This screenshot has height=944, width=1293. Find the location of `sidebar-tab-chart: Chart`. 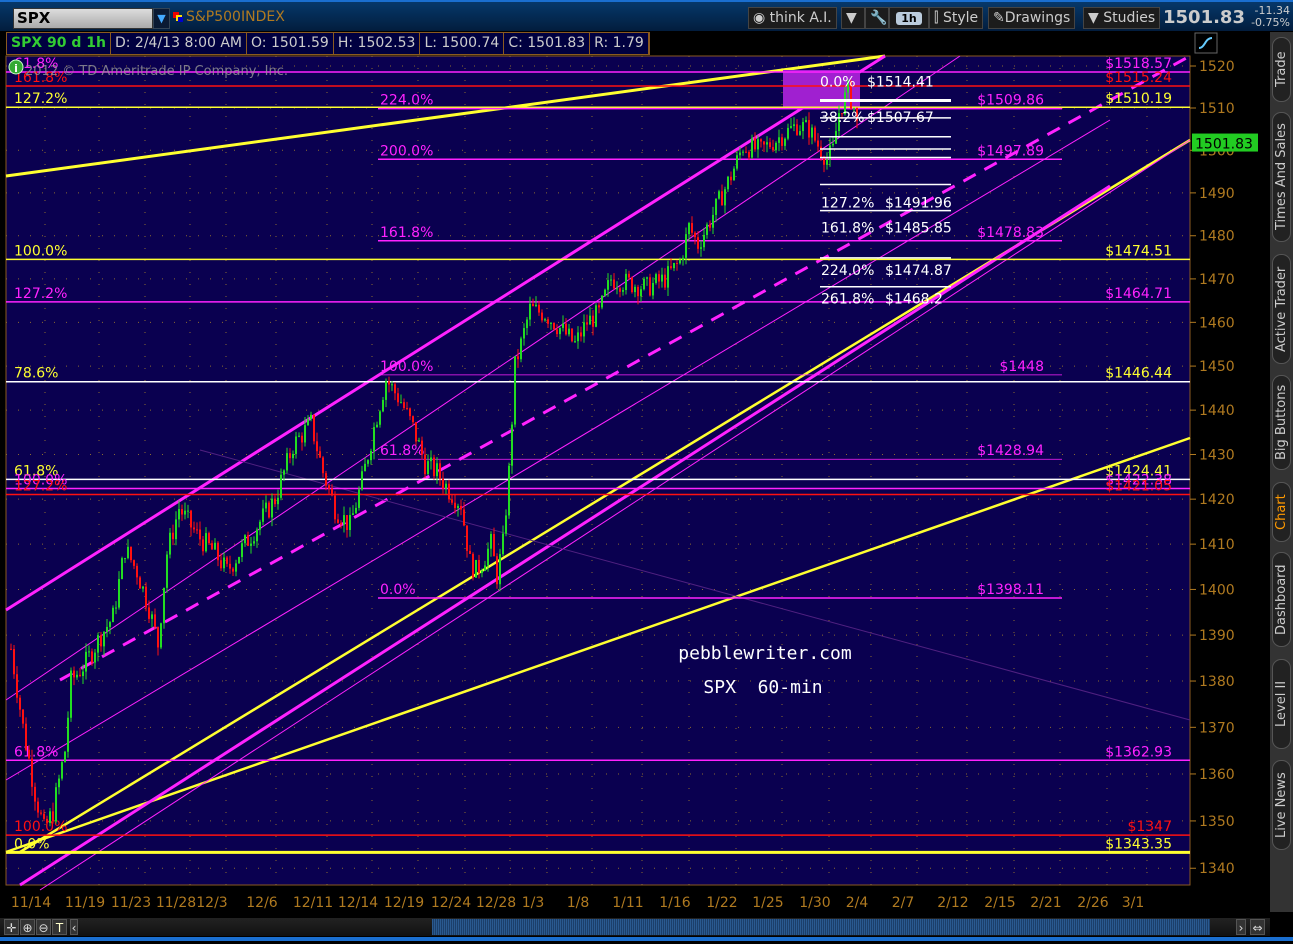

sidebar-tab-chart: Chart is located at coordinates (1281, 512).